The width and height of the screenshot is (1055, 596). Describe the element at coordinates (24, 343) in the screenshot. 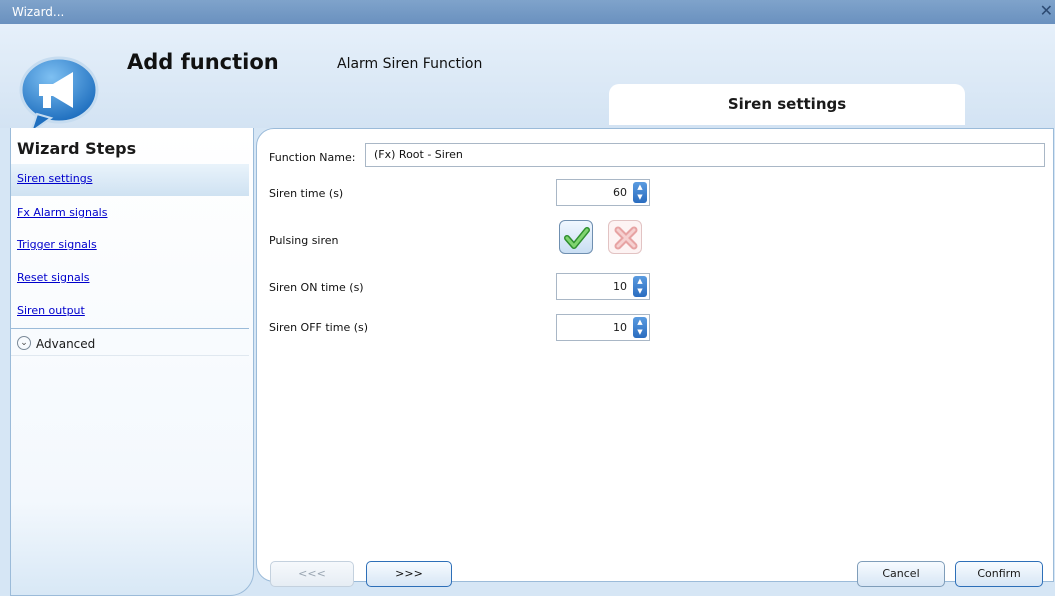

I see `chevron-down-icon: ⌄` at that location.